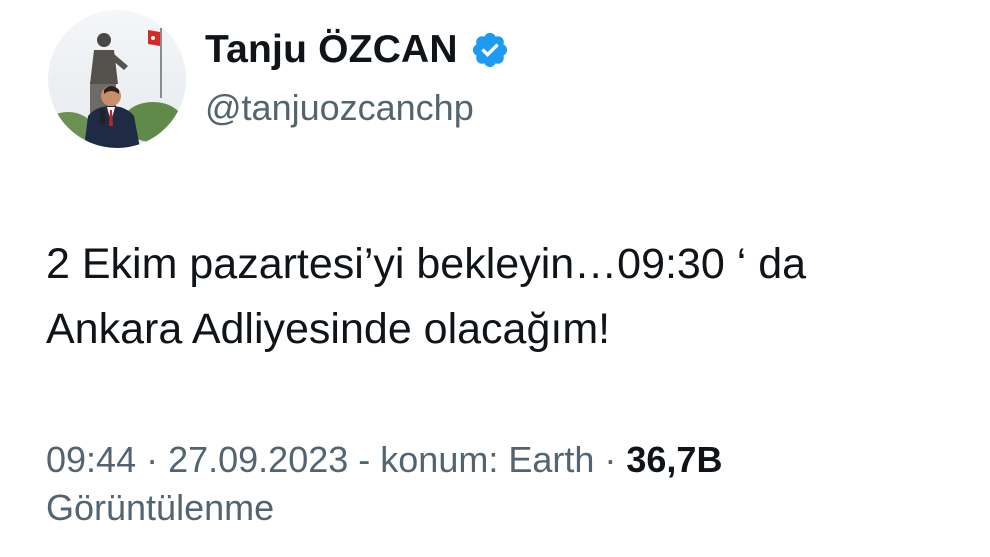 Image resolution: width=990 pixels, height=557 pixels. Describe the element at coordinates (339, 108) in the screenshot. I see `author-handle: @tanjuozcanchp` at that location.